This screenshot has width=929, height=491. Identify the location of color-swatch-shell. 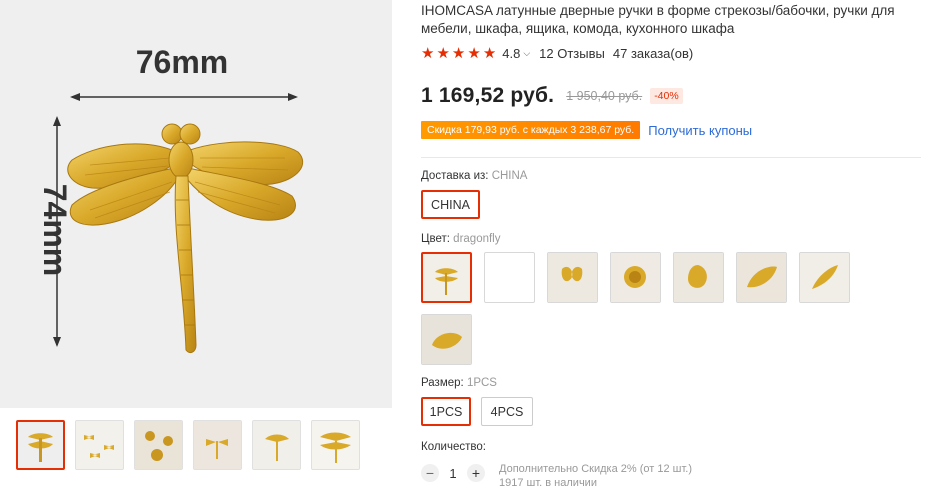
(446, 339).